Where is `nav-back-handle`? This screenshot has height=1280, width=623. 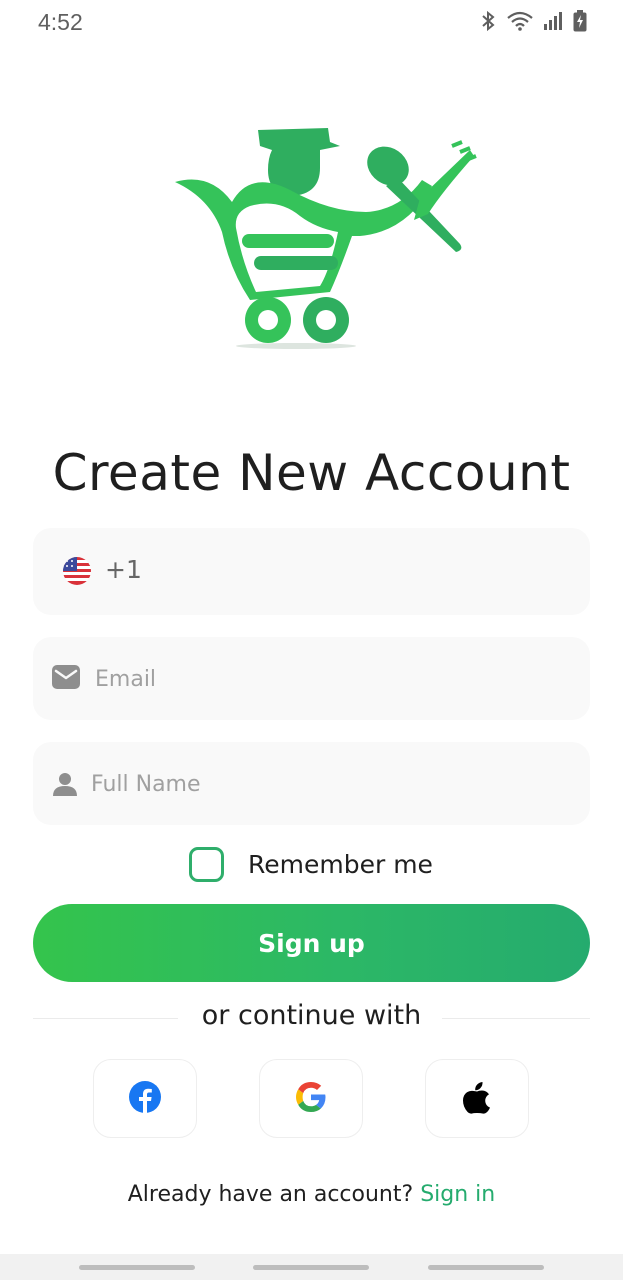 nav-back-handle is located at coordinates (486, 1267).